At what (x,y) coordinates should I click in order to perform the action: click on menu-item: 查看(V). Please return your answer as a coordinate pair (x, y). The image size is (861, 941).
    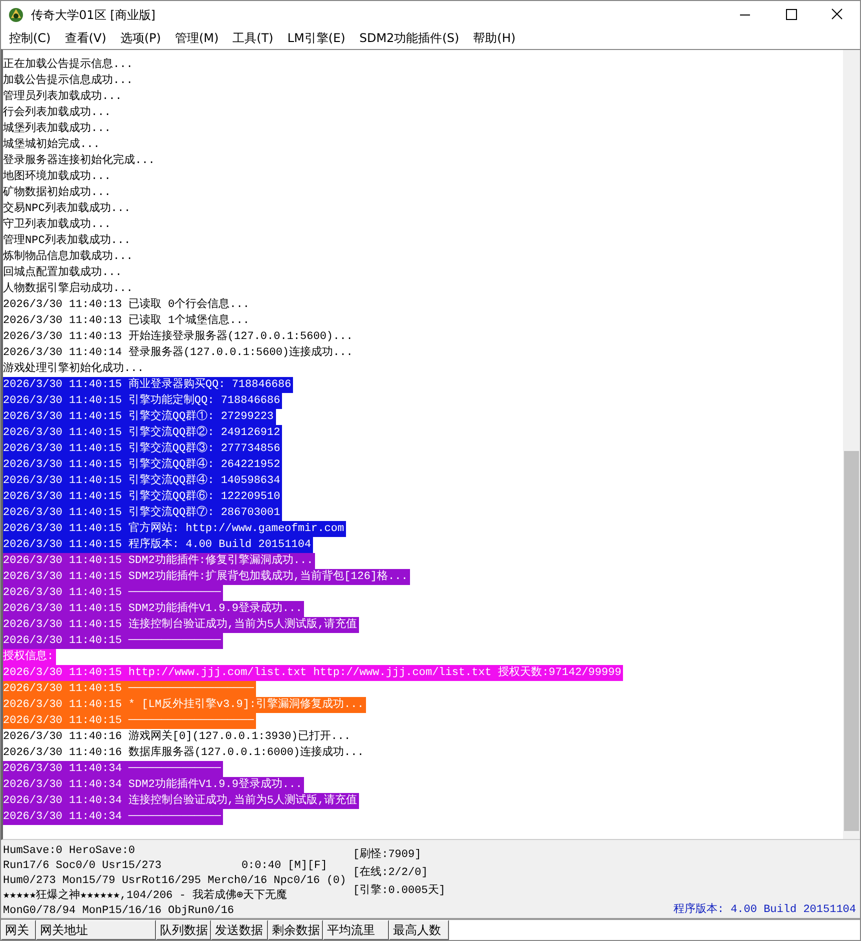
    Looking at the image, I should click on (85, 38).